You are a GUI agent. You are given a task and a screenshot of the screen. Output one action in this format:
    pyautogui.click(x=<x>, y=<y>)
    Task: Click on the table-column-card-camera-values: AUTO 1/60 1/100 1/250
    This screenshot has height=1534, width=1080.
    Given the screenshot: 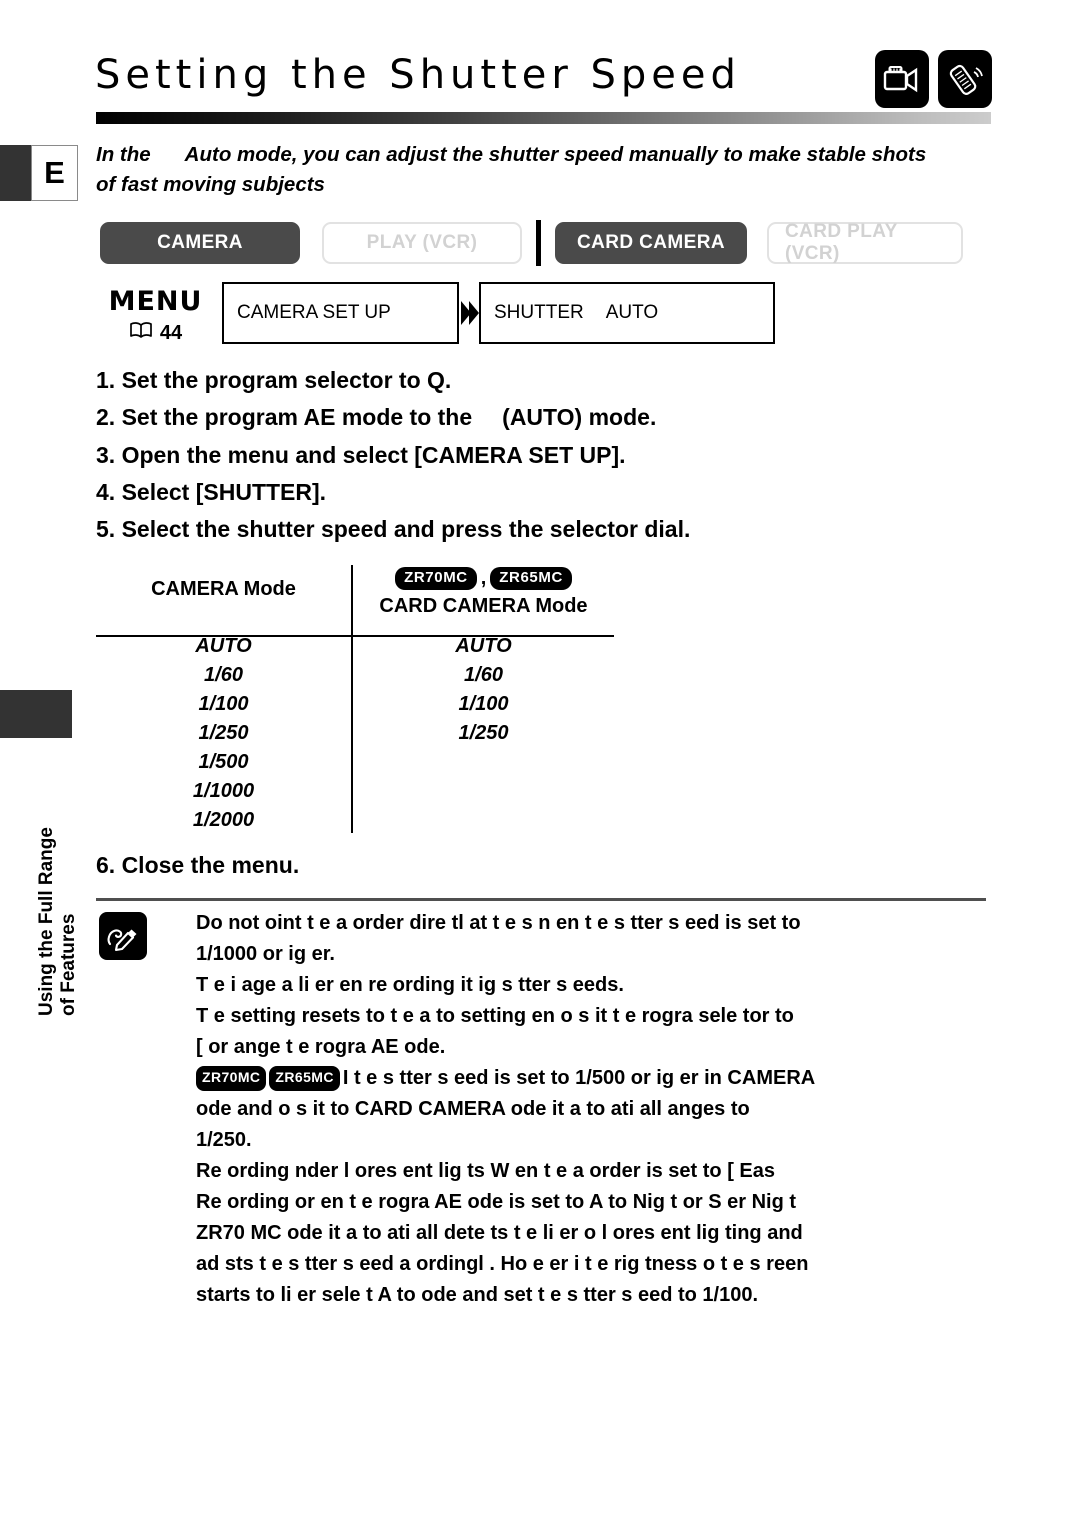 What is the action you would take?
    pyautogui.click(x=483, y=733)
    